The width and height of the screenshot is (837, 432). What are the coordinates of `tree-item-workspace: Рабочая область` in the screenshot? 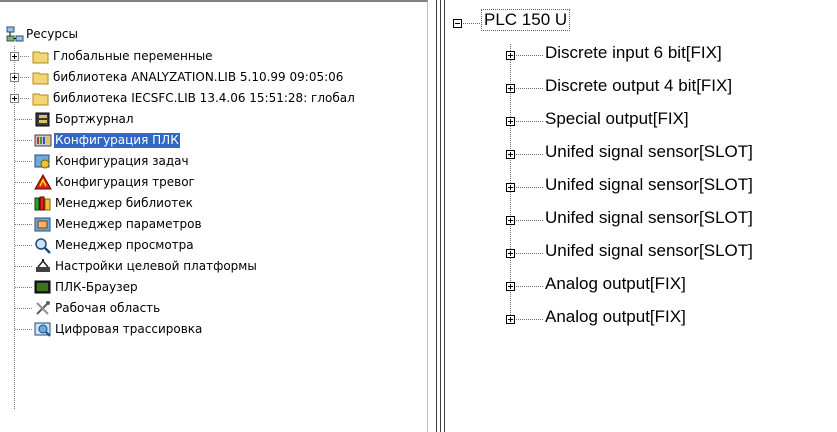 It's located at (213, 308).